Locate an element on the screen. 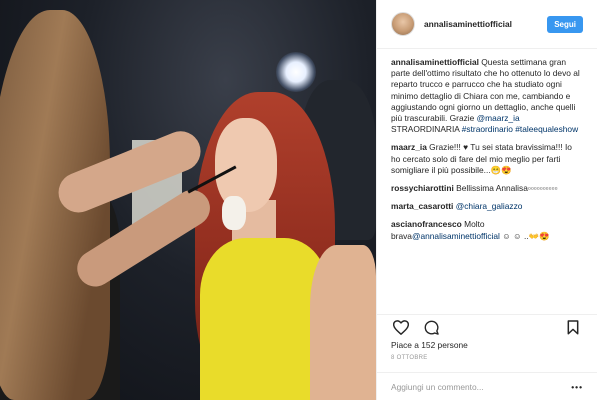 The width and height of the screenshot is (597, 400). avatar is located at coordinates (403, 24).